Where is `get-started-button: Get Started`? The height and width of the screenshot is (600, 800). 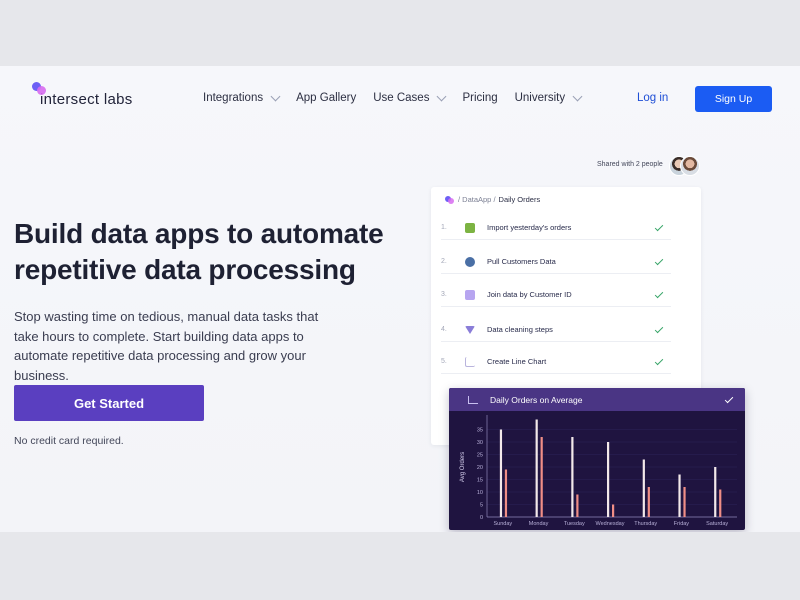
get-started-button: Get Started is located at coordinates (109, 403).